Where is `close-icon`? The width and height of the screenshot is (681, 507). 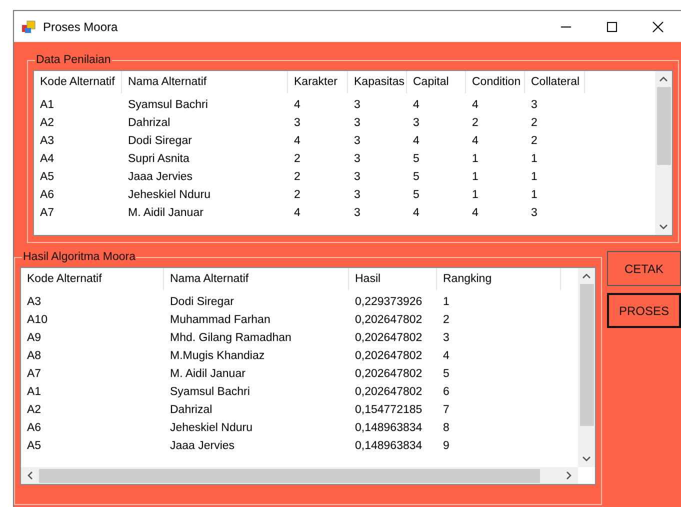 close-icon is located at coordinates (658, 26).